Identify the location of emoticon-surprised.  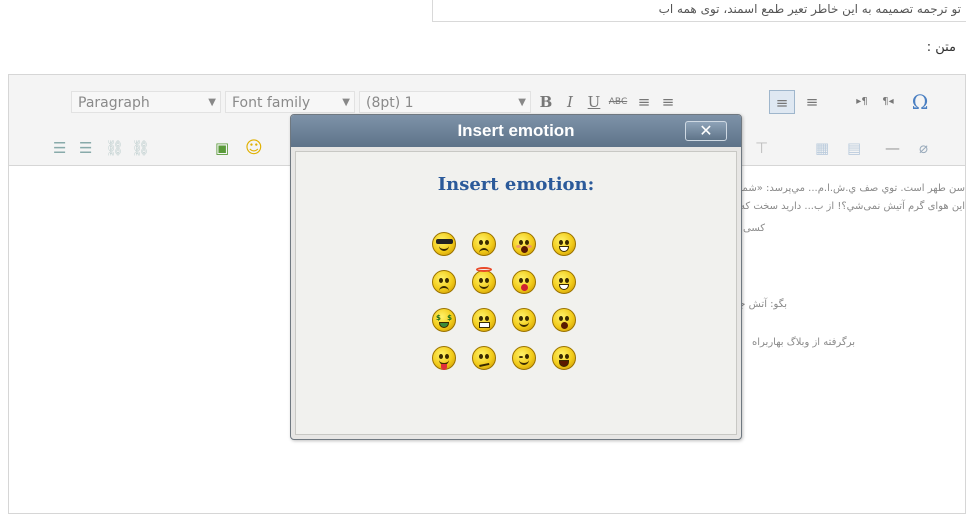
(564, 320).